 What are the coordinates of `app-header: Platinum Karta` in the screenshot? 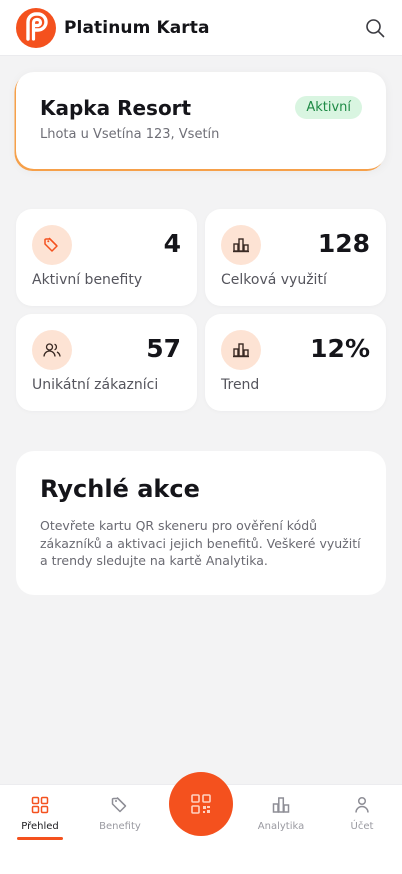 It's located at (201, 28).